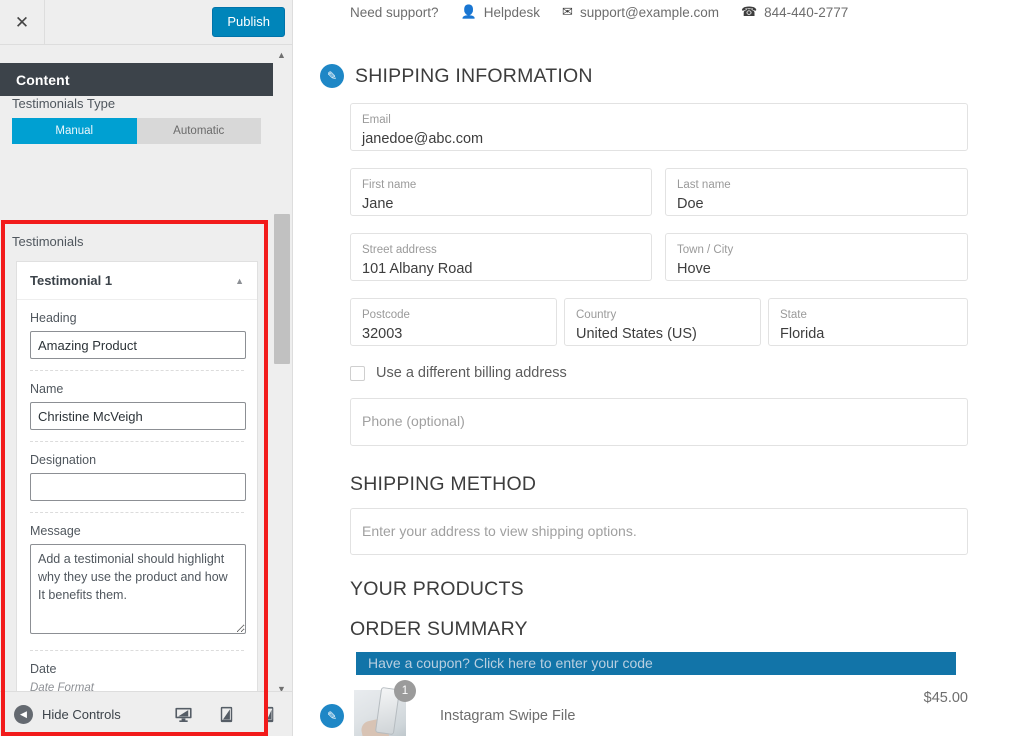  What do you see at coordinates (138, 416) in the screenshot?
I see `name-input` at bounding box center [138, 416].